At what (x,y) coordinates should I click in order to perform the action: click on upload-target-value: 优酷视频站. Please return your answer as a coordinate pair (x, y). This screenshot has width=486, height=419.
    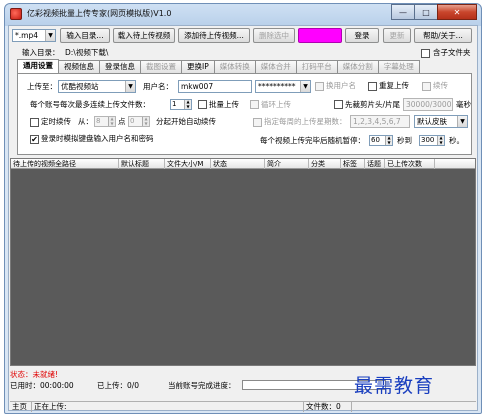
    Looking at the image, I should click on (80, 86).